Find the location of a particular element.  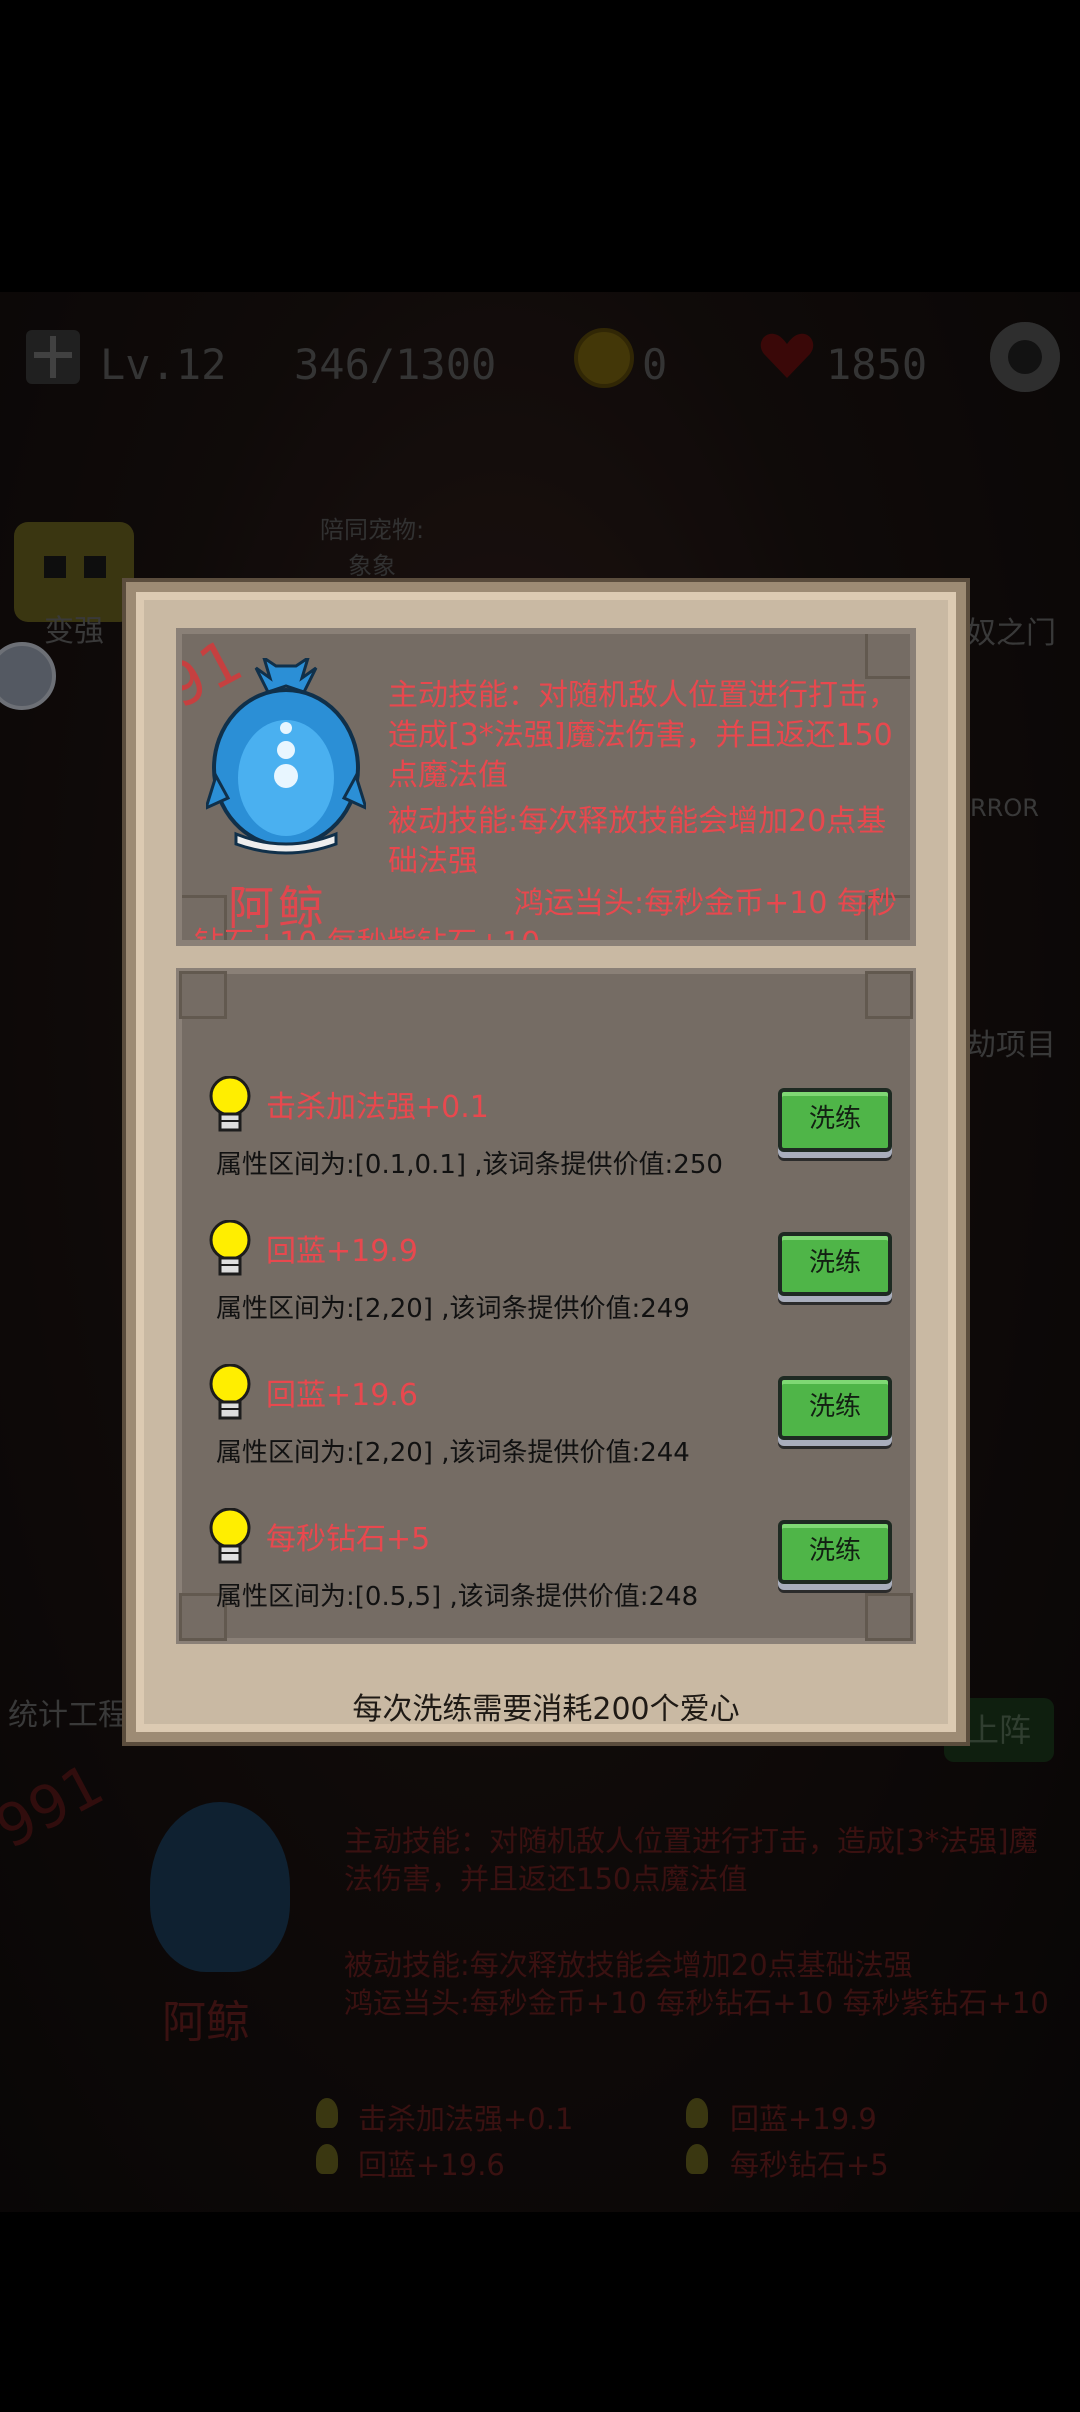

attribute-row: 回蓝+19.9 属性区间为:[2,20] ,该词条提供价值:249 洗练 is located at coordinates (546, 1290).